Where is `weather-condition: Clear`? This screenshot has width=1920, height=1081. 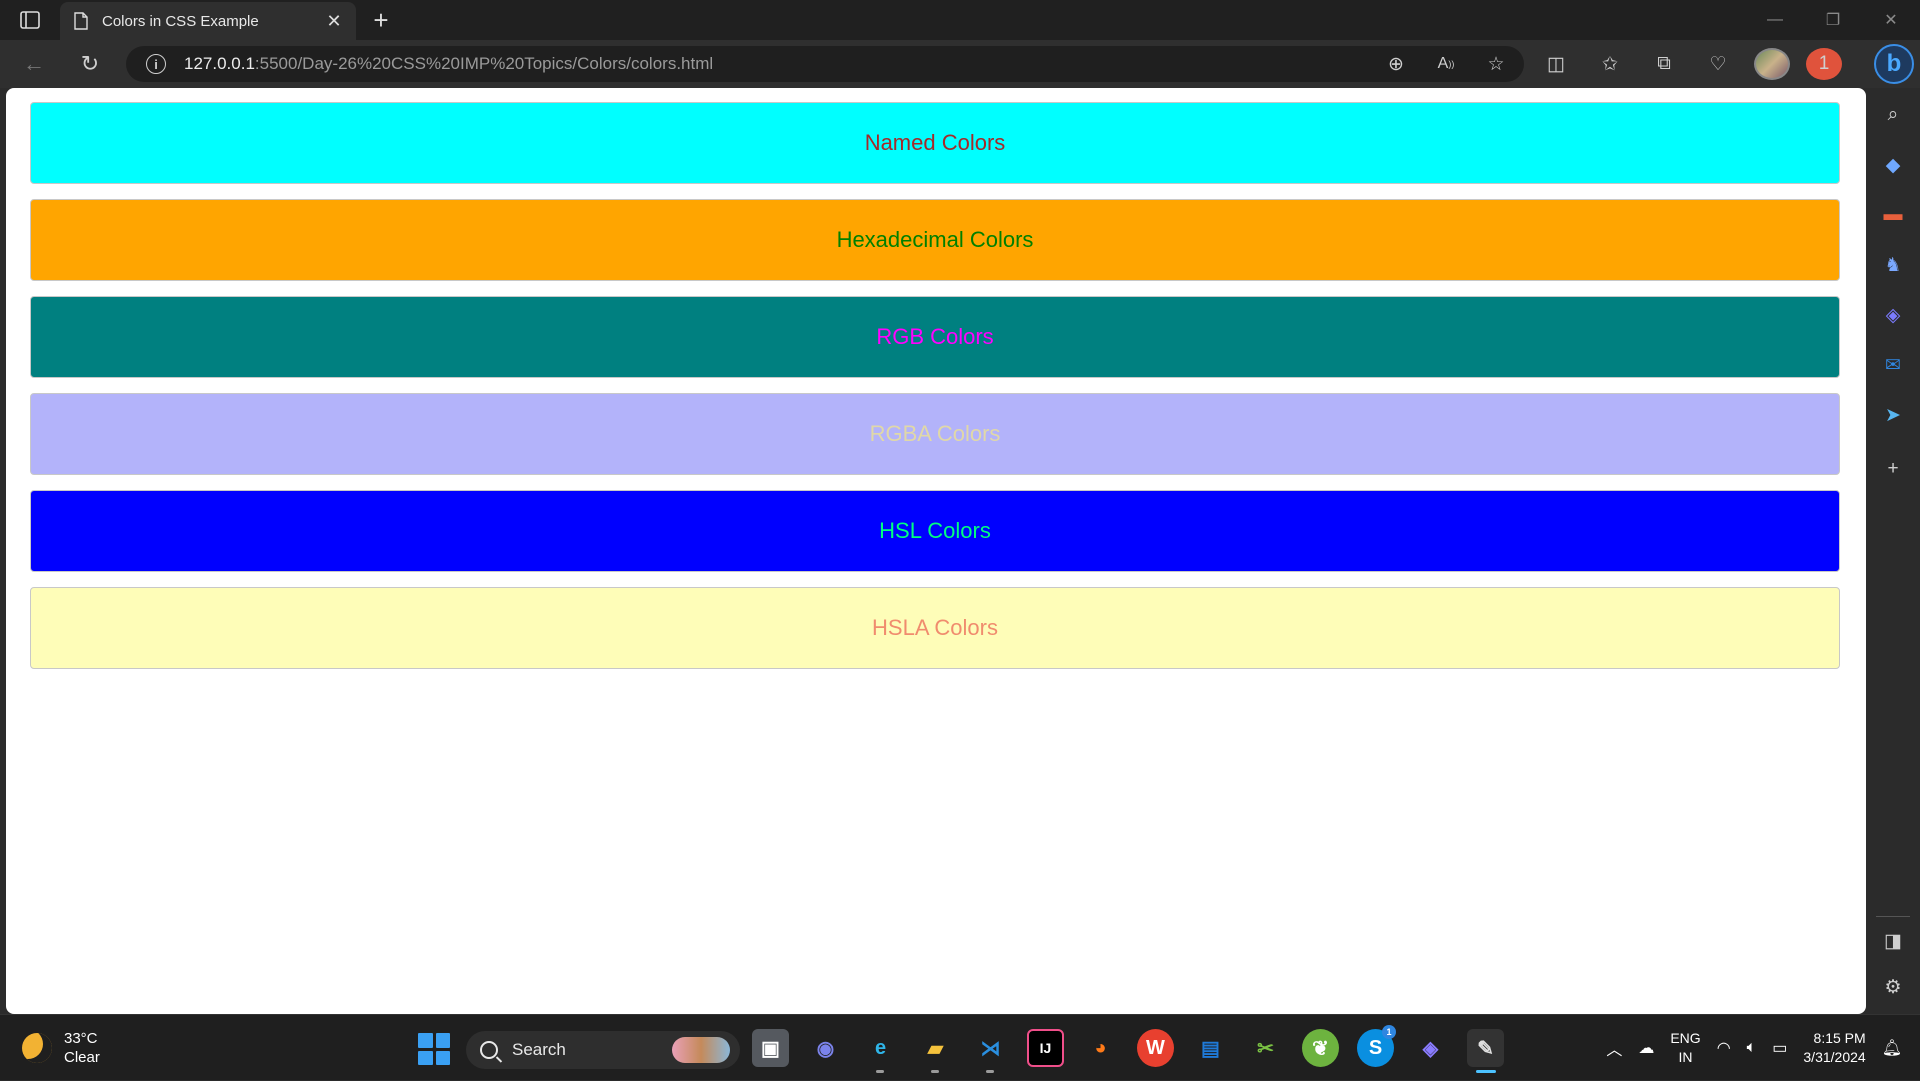 weather-condition: Clear is located at coordinates (82, 1057).